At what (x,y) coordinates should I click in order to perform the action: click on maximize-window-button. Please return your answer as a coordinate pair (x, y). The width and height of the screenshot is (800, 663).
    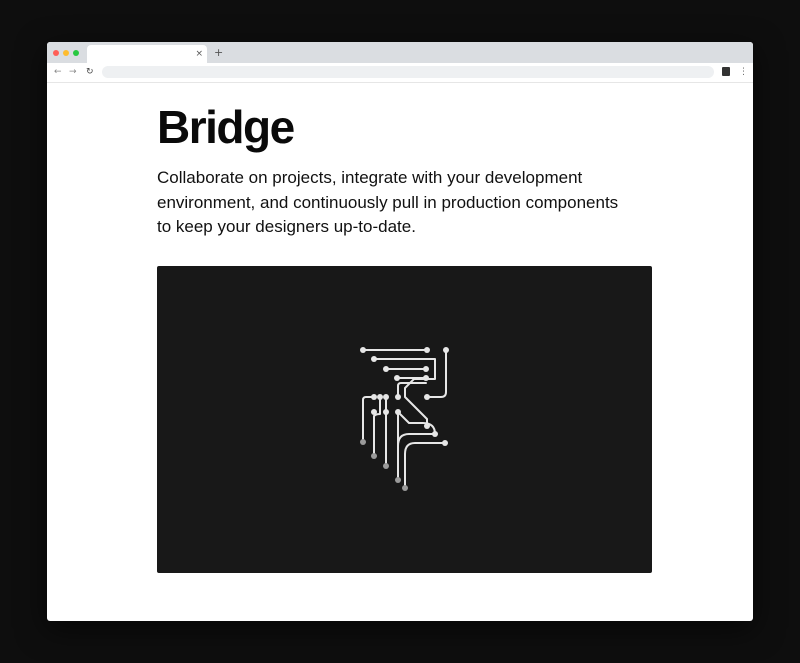
    Looking at the image, I should click on (76, 53).